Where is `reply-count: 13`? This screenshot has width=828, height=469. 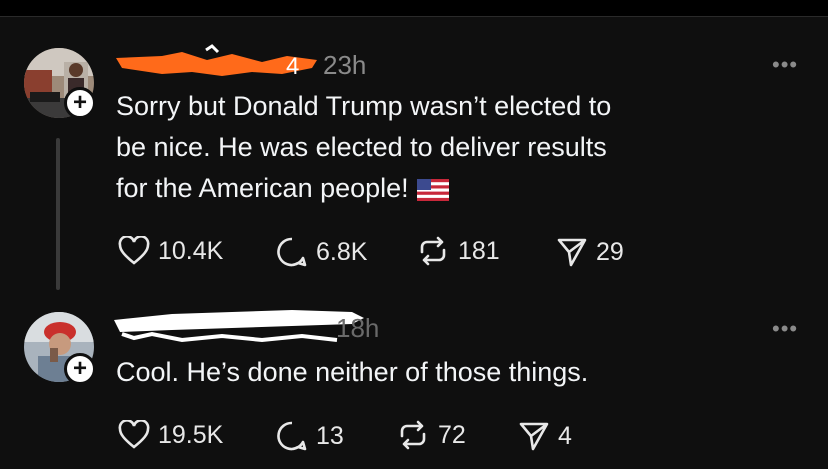
reply-count: 13 is located at coordinates (330, 435).